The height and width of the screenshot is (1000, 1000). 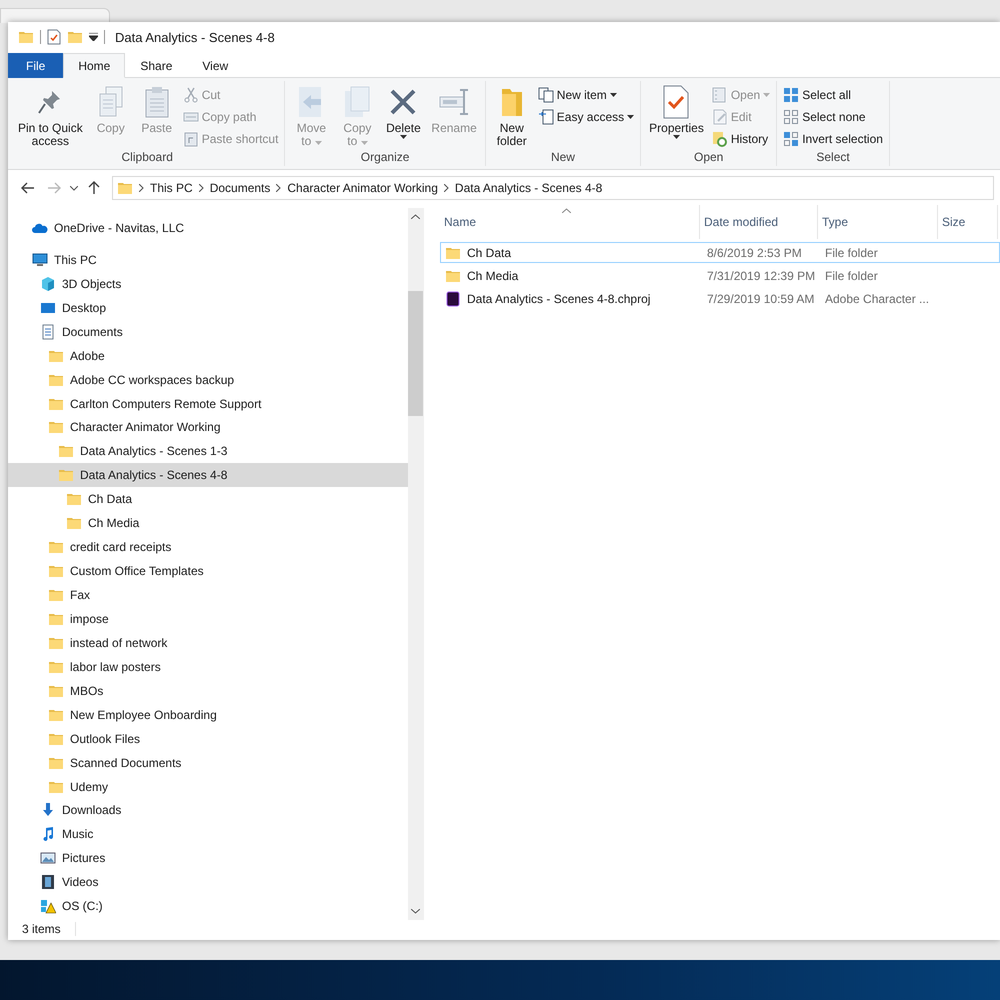 I want to click on select-all-icon, so click(x=791, y=94).